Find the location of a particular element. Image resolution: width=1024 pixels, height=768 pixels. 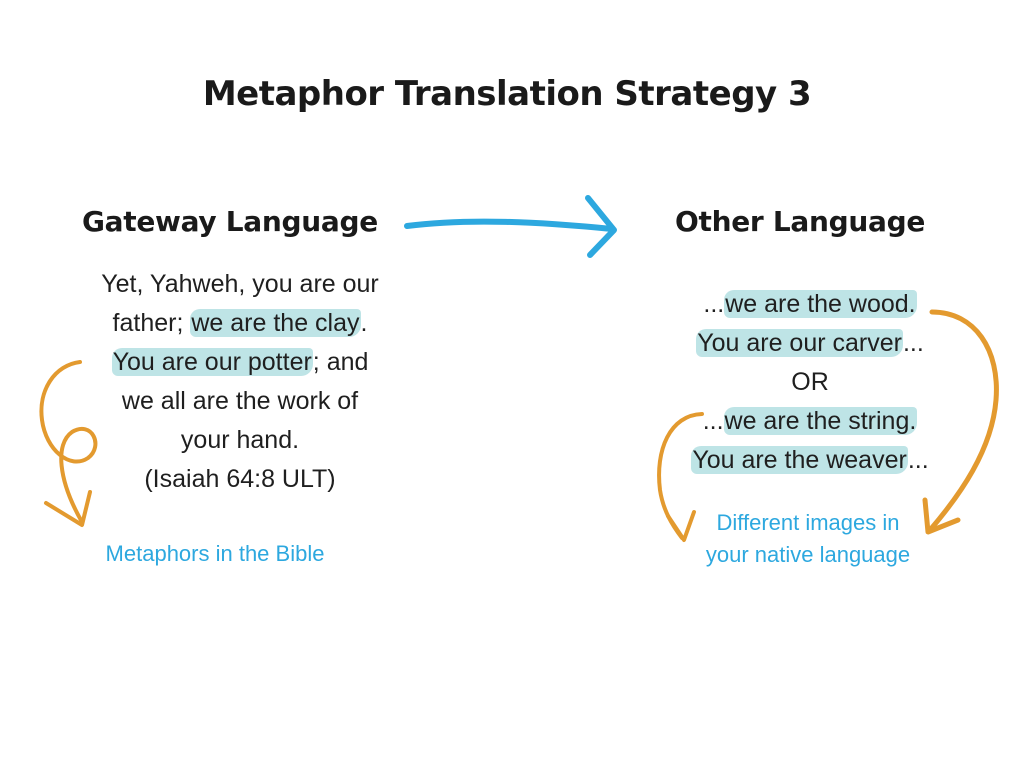

right-curve-arrow-icon is located at coordinates (960, 422).